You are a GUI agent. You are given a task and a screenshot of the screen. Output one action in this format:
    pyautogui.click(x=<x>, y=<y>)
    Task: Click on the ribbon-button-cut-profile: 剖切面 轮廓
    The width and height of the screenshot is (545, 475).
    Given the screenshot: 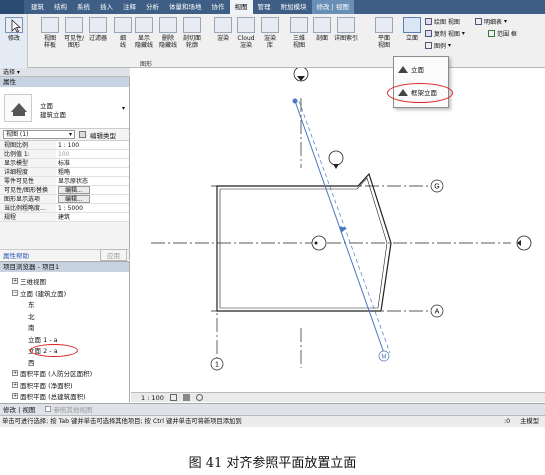 What is the action you would take?
    pyautogui.click(x=192, y=39)
    